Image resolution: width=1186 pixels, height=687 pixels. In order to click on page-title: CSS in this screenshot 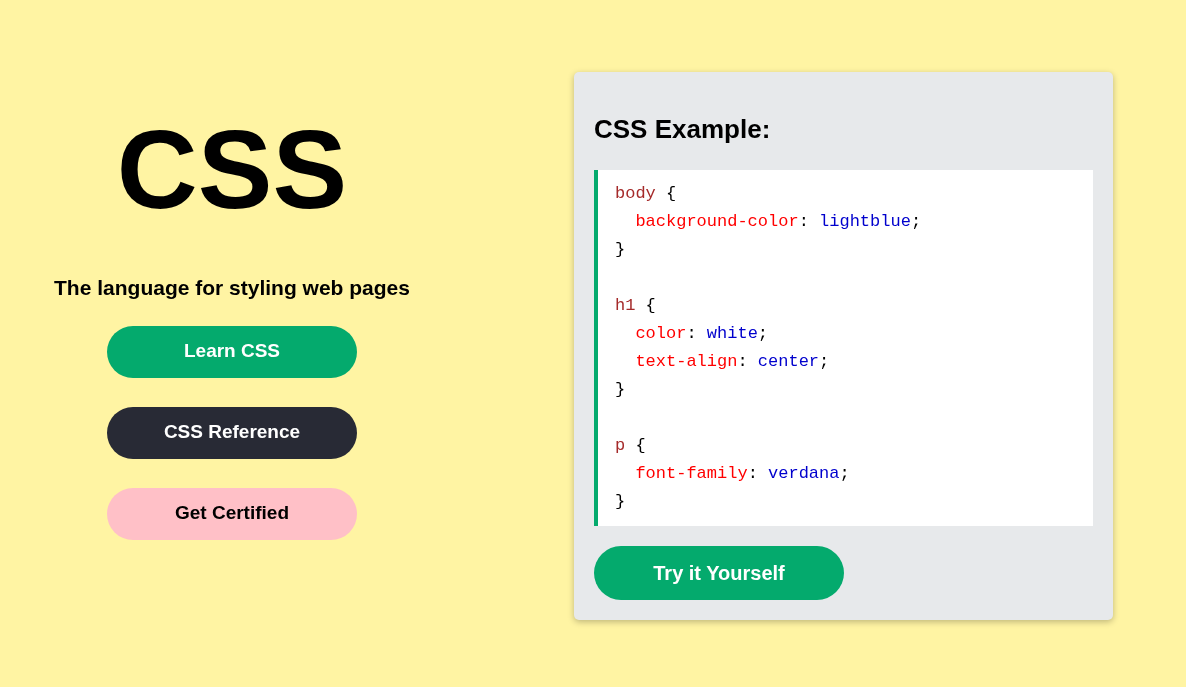, I will do `click(232, 170)`.